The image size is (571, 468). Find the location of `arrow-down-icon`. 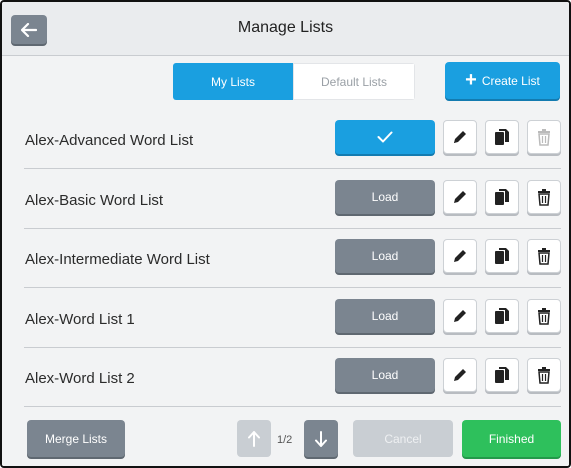

arrow-down-icon is located at coordinates (321, 438).